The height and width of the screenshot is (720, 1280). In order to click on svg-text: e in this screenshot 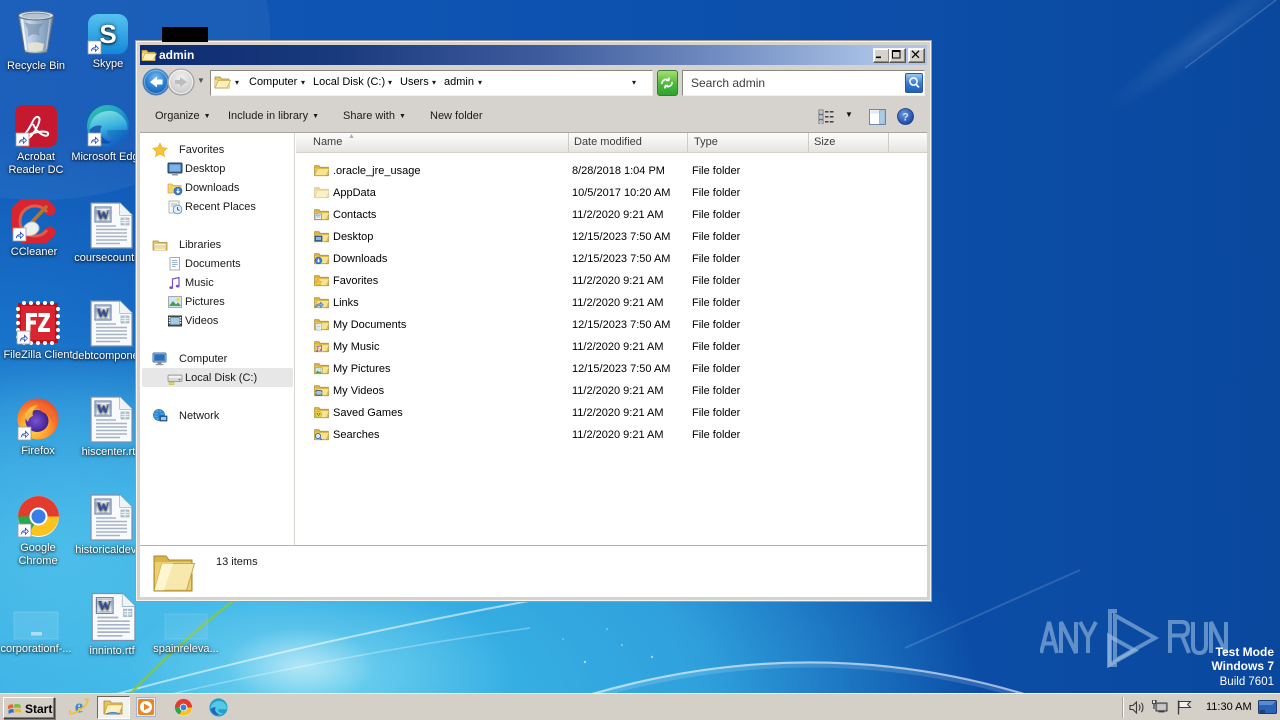, I will do `click(79, 707)`.